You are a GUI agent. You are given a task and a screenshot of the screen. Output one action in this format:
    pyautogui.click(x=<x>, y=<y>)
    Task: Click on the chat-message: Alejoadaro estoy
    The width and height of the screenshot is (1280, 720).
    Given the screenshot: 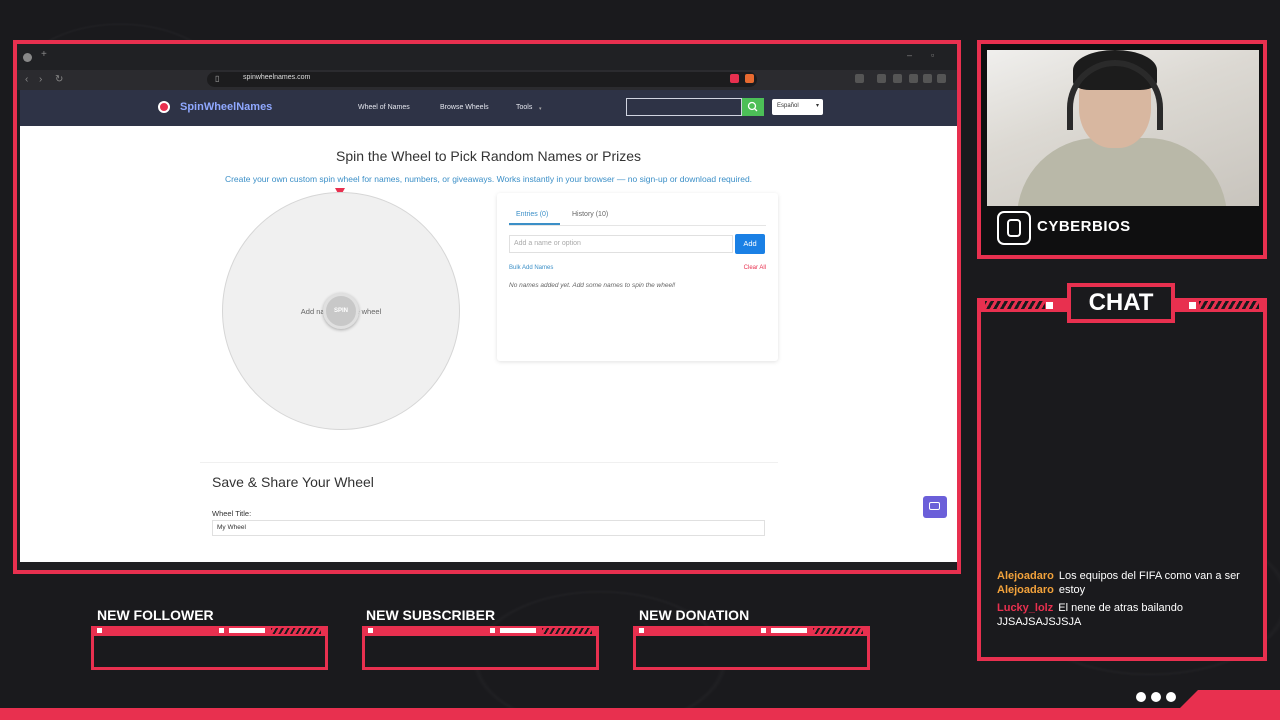 What is the action you would take?
    pyautogui.click(x=1123, y=590)
    